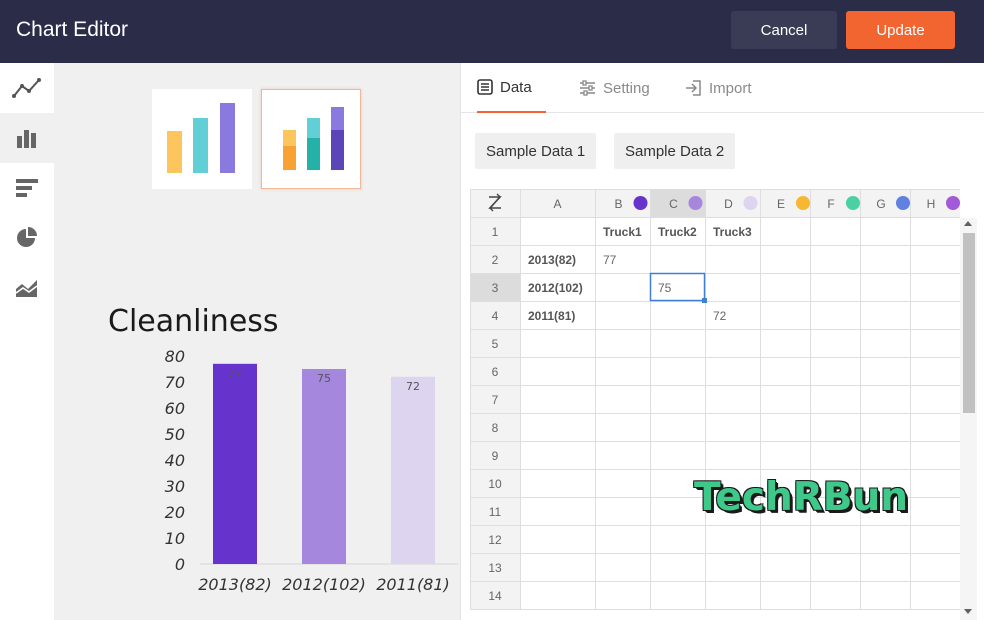 This screenshot has height=620, width=984. What do you see at coordinates (175, 512) in the screenshot?
I see `y-tick-label: 20` at bounding box center [175, 512].